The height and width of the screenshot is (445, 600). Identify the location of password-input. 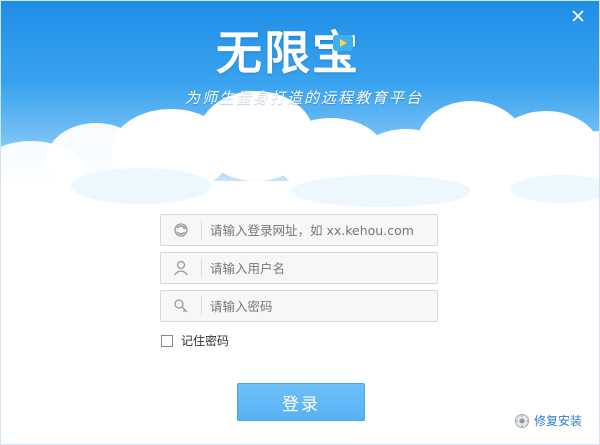
(319, 306).